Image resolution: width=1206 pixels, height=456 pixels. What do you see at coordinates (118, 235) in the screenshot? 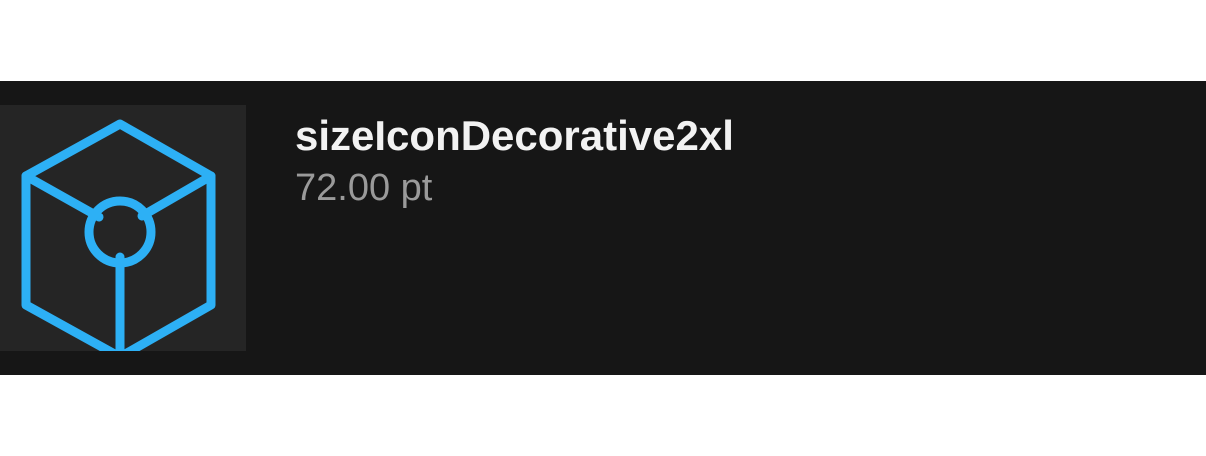
I see `cube-icon` at bounding box center [118, 235].